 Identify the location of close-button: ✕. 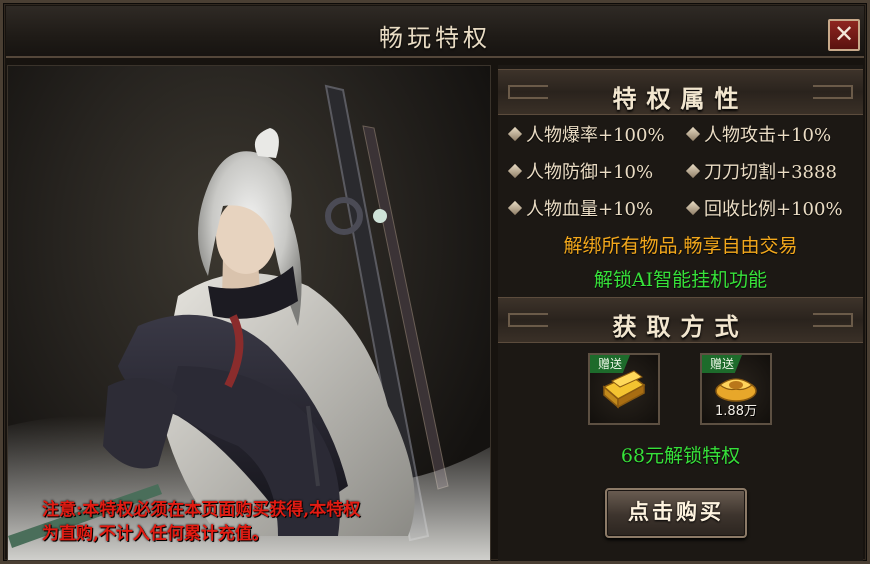
(844, 35).